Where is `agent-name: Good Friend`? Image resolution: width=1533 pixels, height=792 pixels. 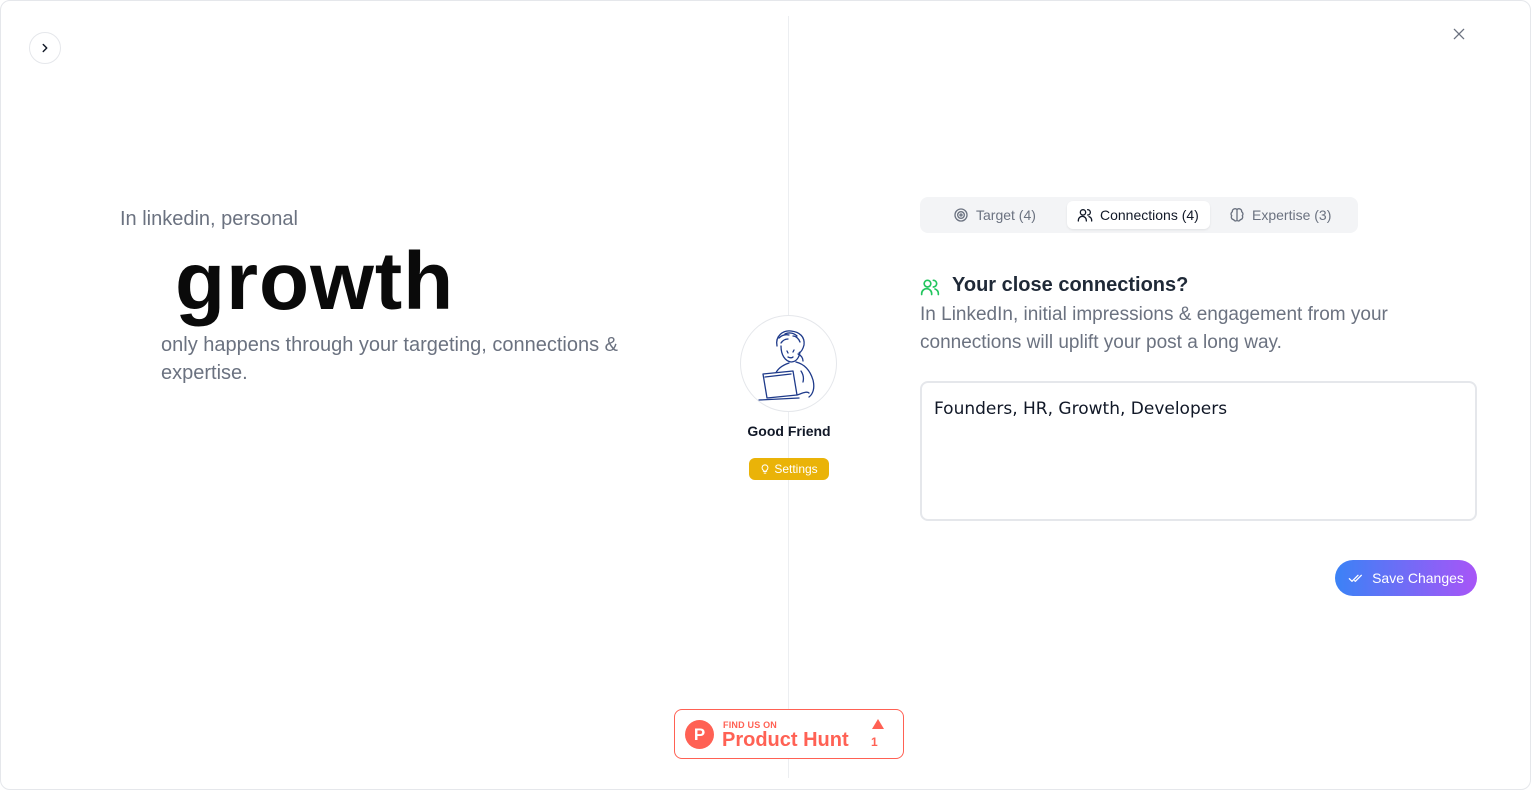
agent-name: Good Friend is located at coordinates (789, 431).